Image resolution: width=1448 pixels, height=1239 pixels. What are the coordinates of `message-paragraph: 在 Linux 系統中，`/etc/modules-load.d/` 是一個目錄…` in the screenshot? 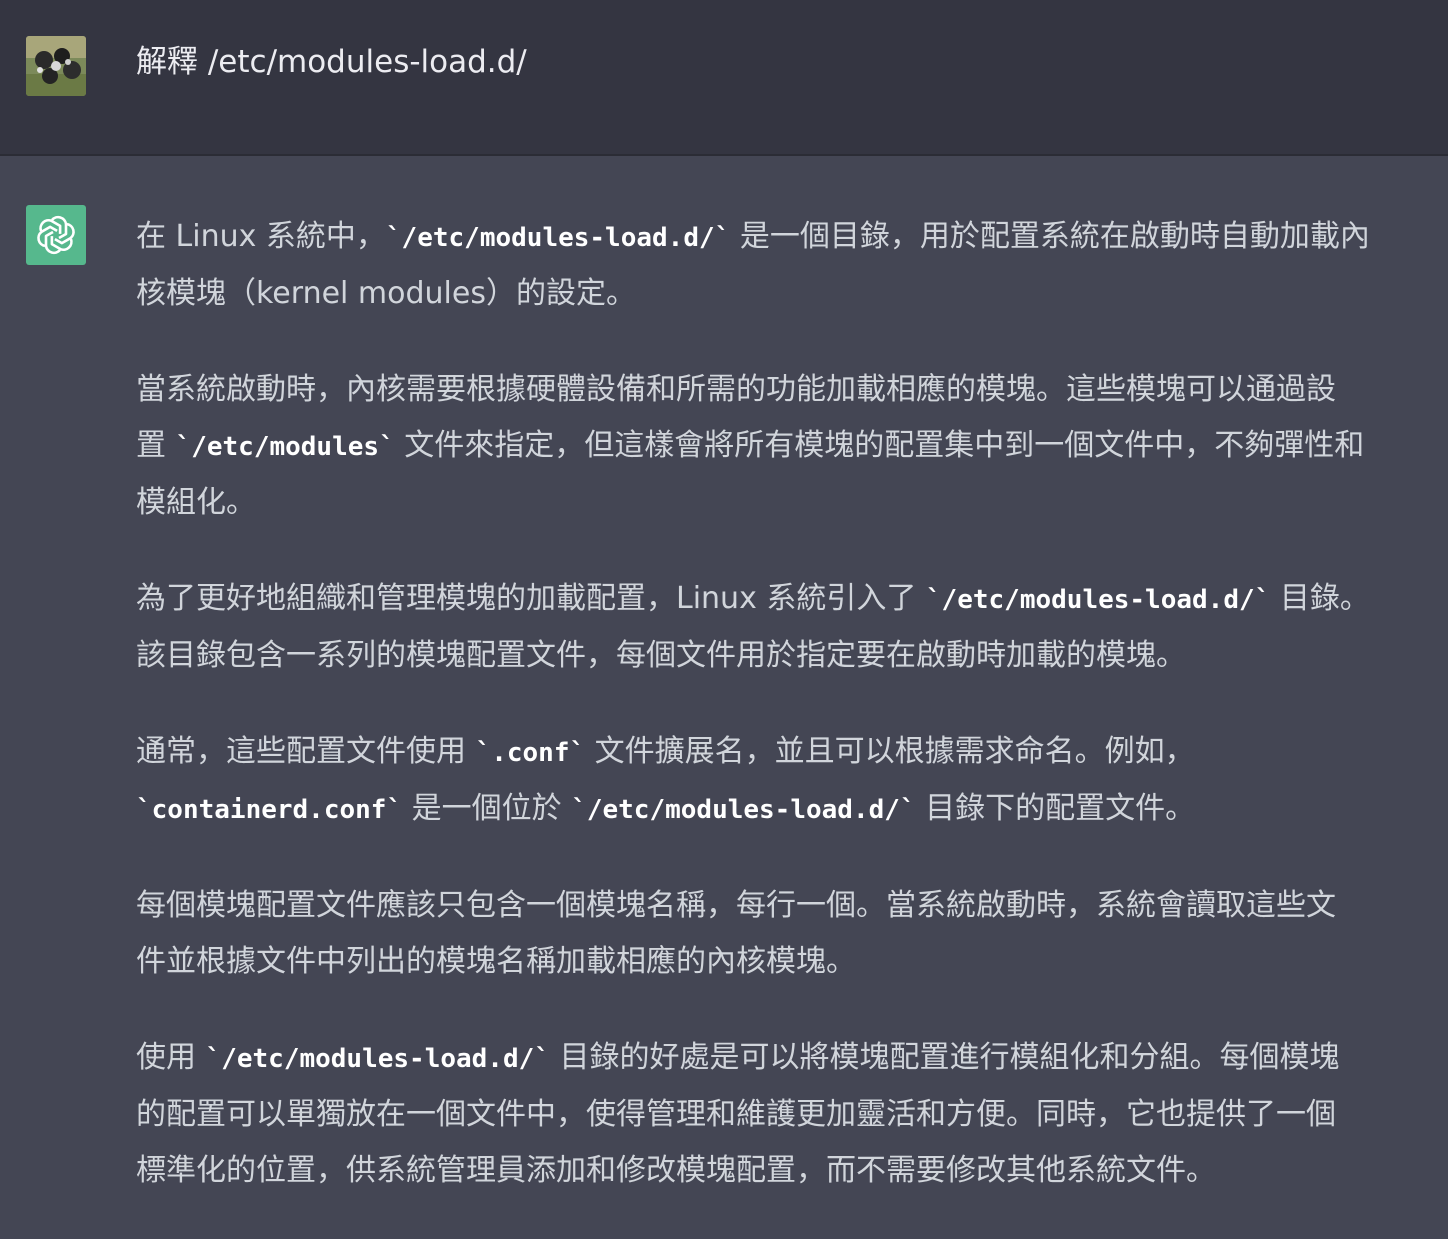 It's located at (789, 265).